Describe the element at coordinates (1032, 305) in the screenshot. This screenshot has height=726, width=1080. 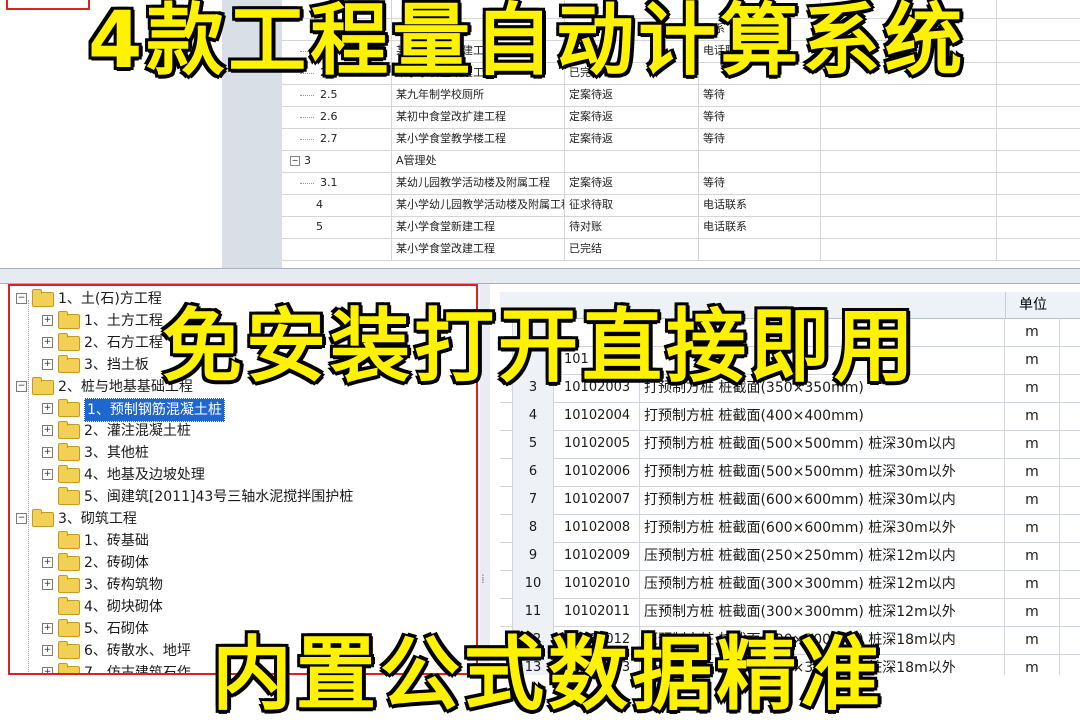
I see `column-header-unit: 单位` at that location.